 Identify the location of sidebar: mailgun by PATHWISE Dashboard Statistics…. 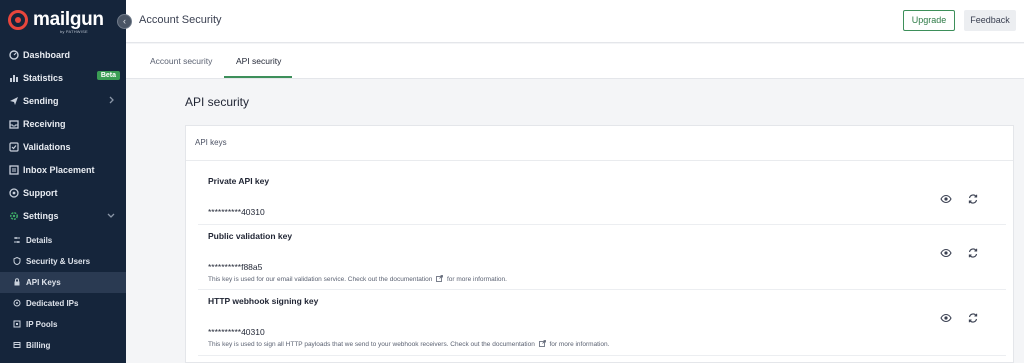
(63, 181).